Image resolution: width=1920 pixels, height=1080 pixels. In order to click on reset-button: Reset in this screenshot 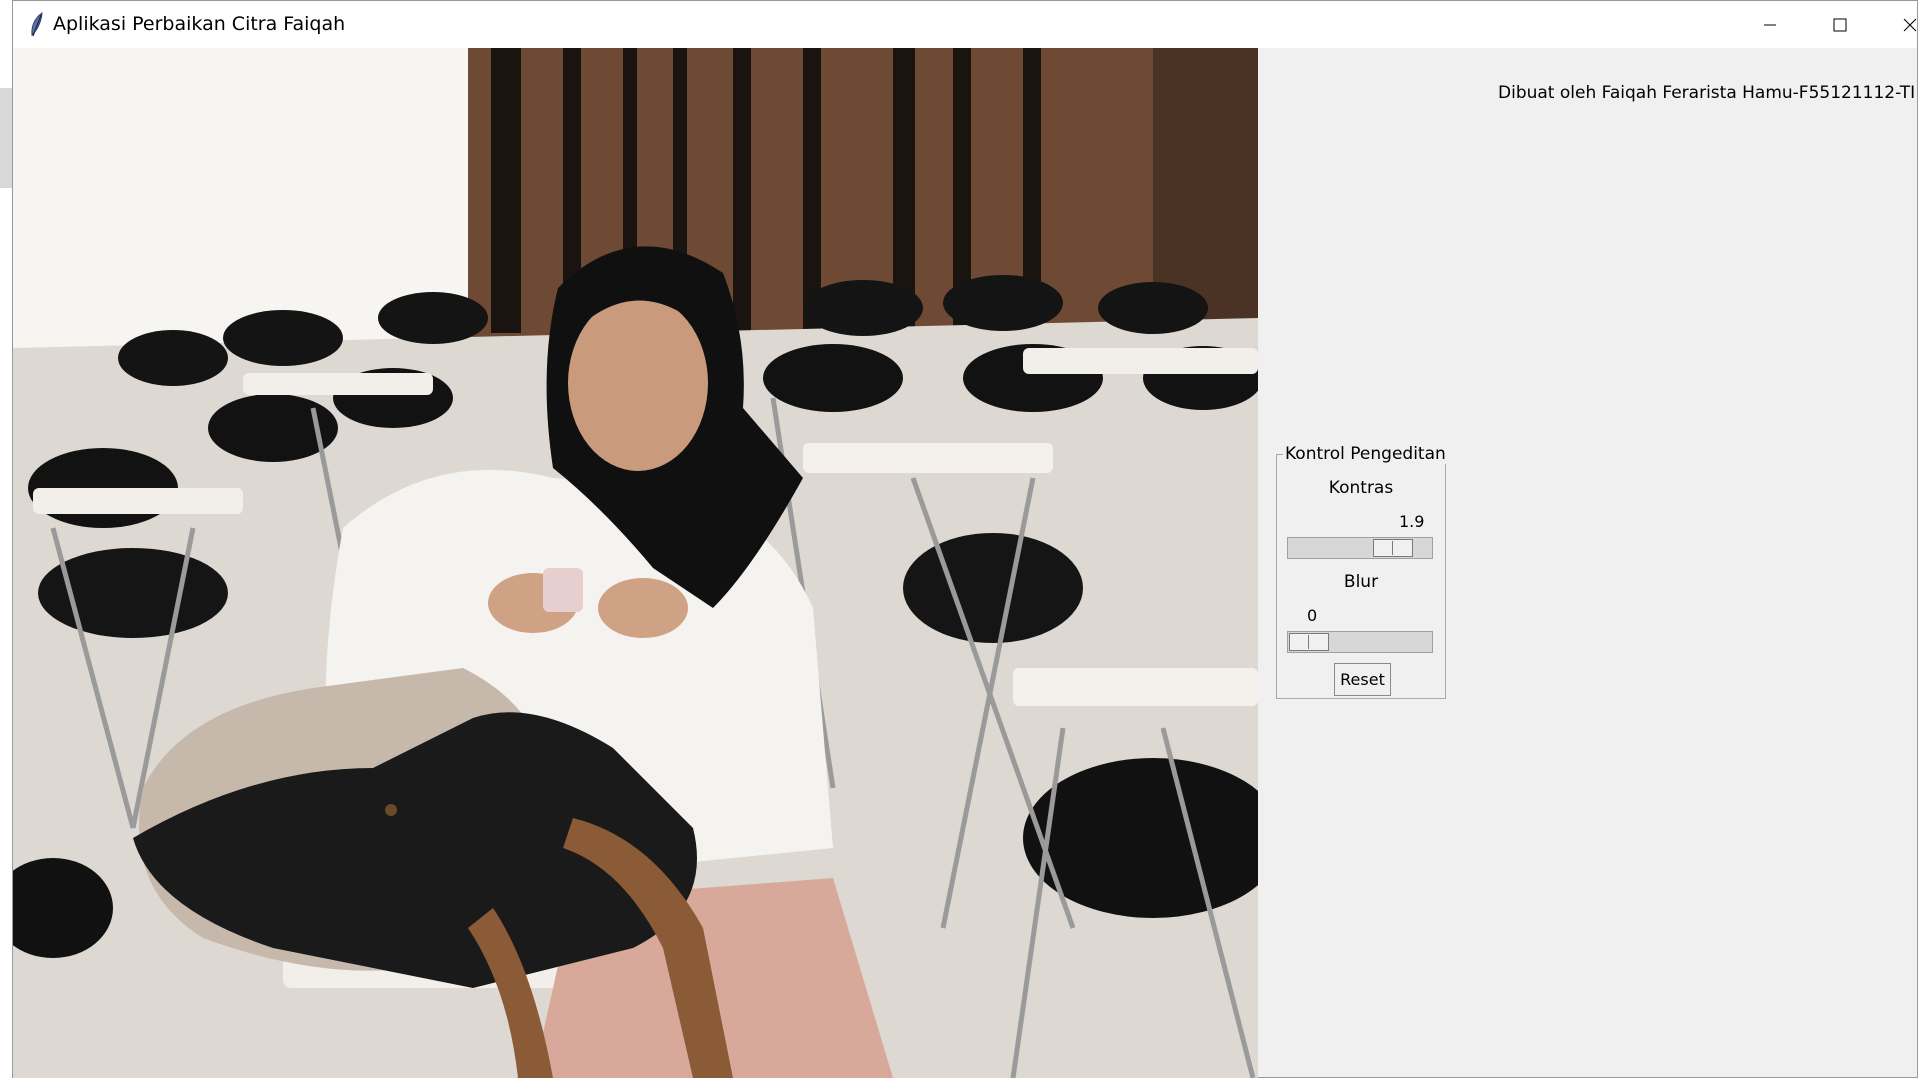, I will do `click(1362, 679)`.